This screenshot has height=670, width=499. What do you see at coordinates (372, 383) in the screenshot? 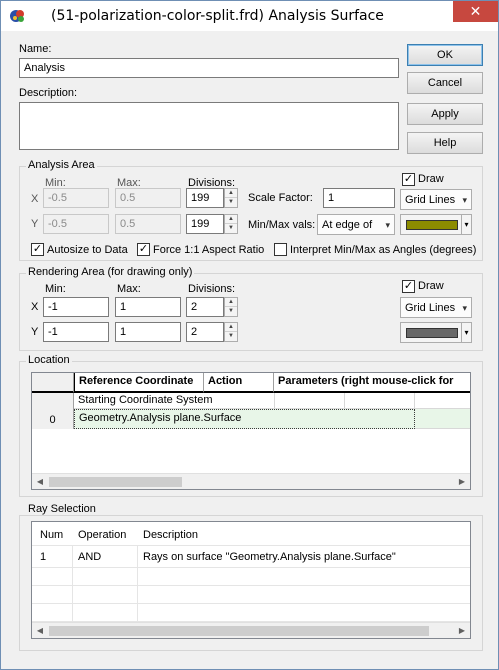
I see `column-header: Parameters (right mouse-click for` at bounding box center [372, 383].